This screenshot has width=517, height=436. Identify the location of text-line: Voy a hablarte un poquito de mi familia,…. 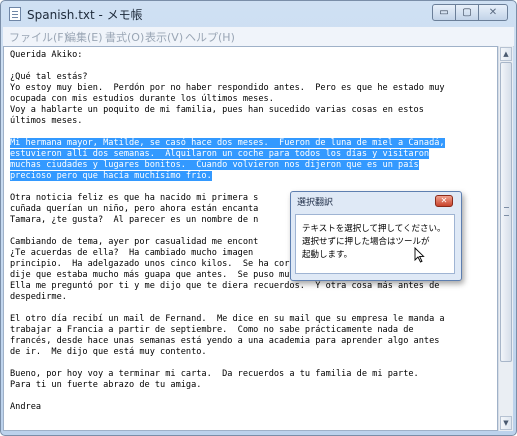
(217, 110).